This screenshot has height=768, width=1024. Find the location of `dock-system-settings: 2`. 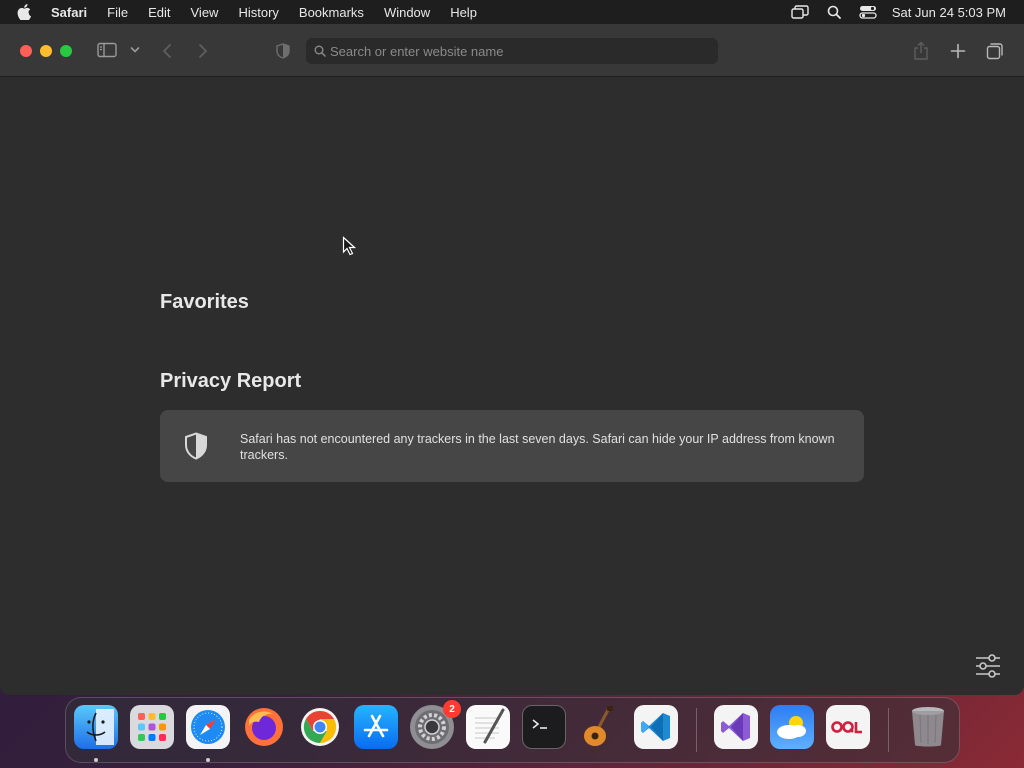

dock-system-settings: 2 is located at coordinates (435, 724).